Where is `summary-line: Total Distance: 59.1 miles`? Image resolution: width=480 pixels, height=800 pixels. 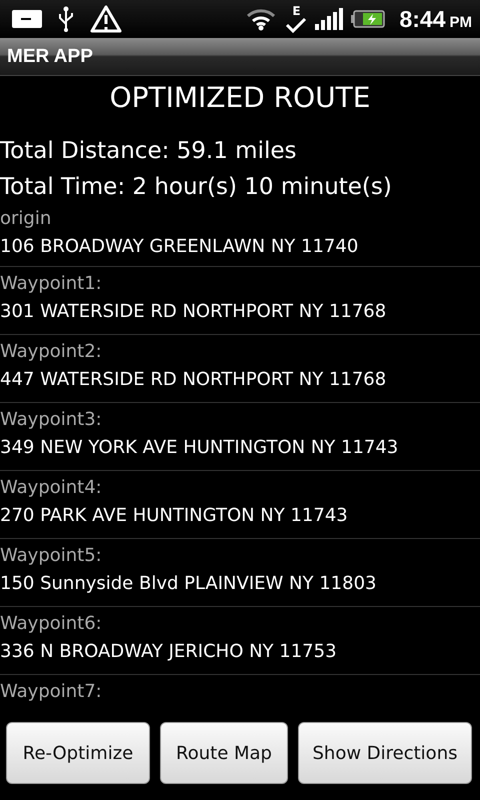
summary-line: Total Distance: 59.1 miles is located at coordinates (149, 151).